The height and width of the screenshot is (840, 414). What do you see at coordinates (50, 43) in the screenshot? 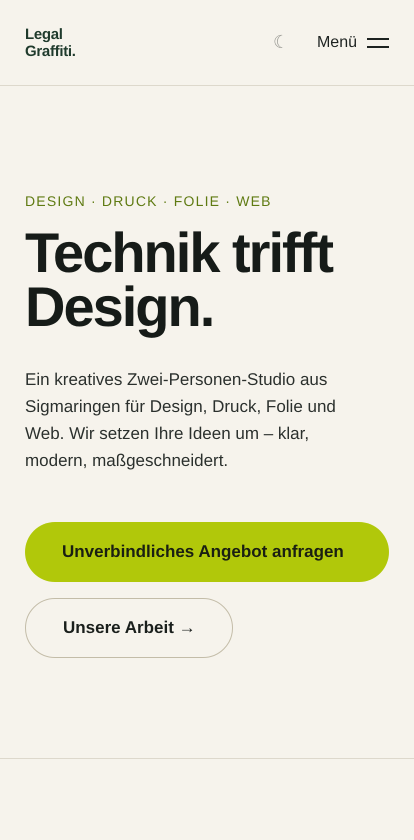
I see `logo: Legal Graffiti.` at bounding box center [50, 43].